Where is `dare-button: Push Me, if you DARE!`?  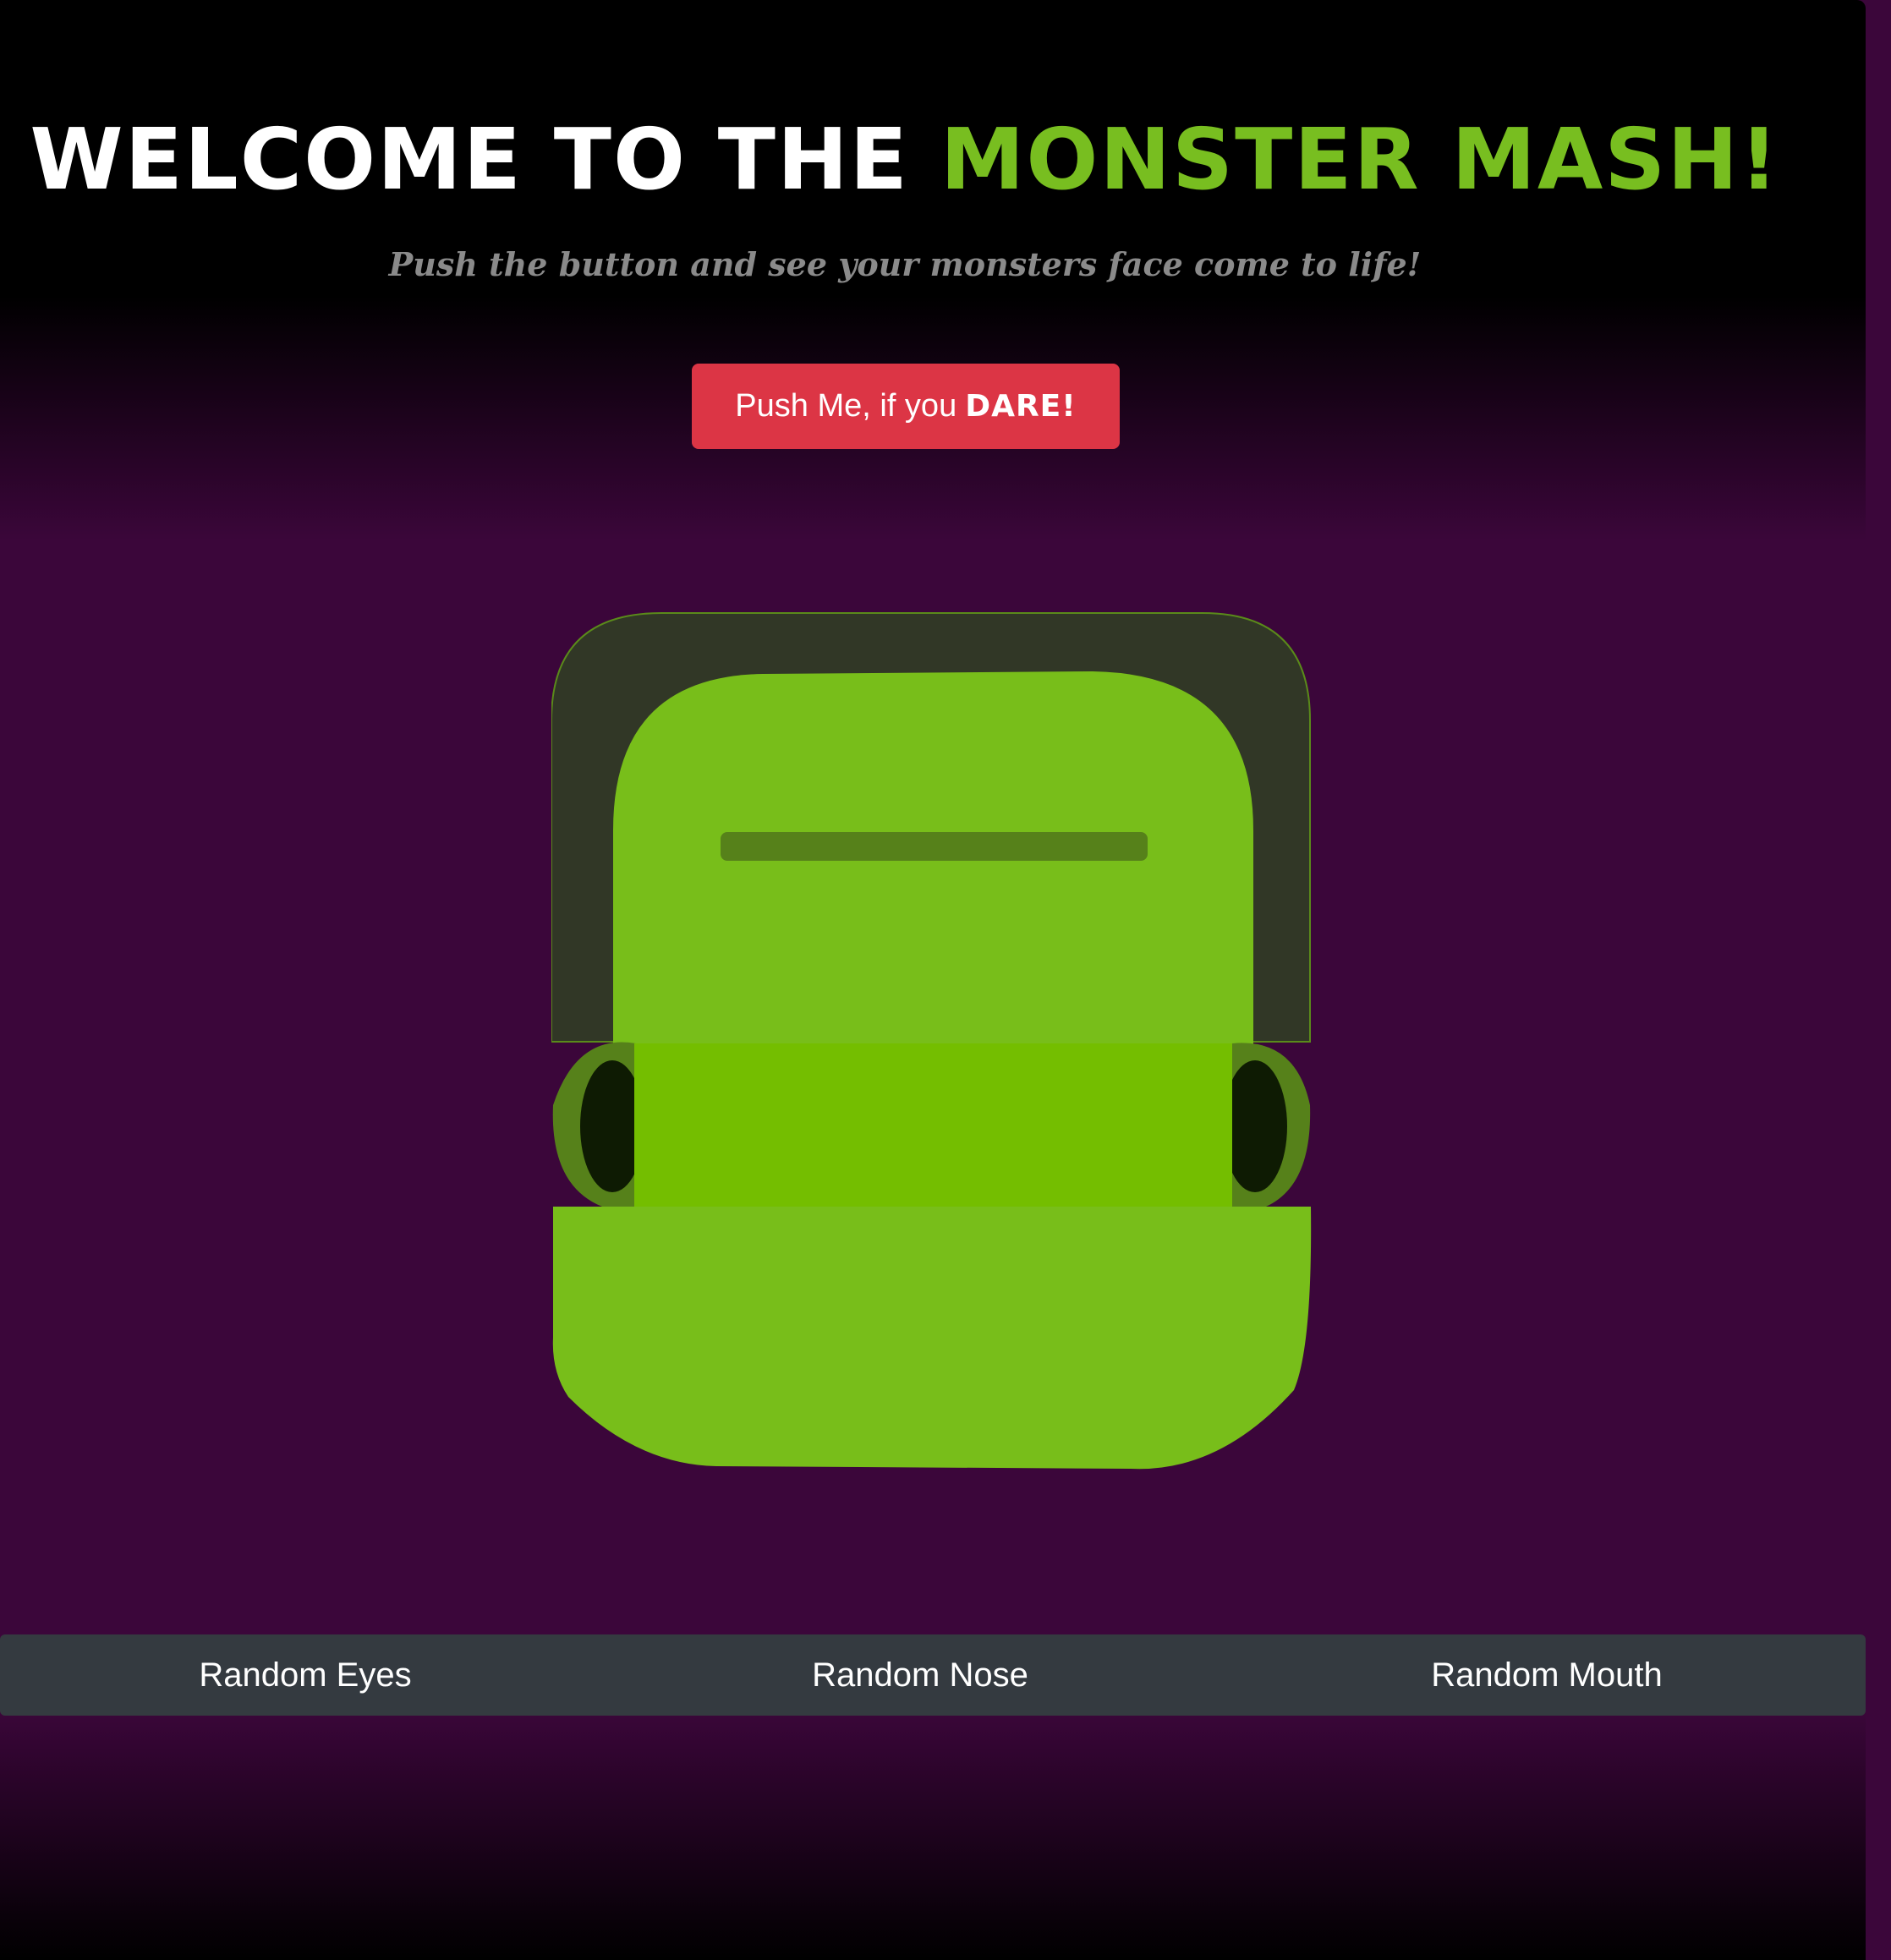
dare-button: Push Me, if you DARE! is located at coordinates (906, 406).